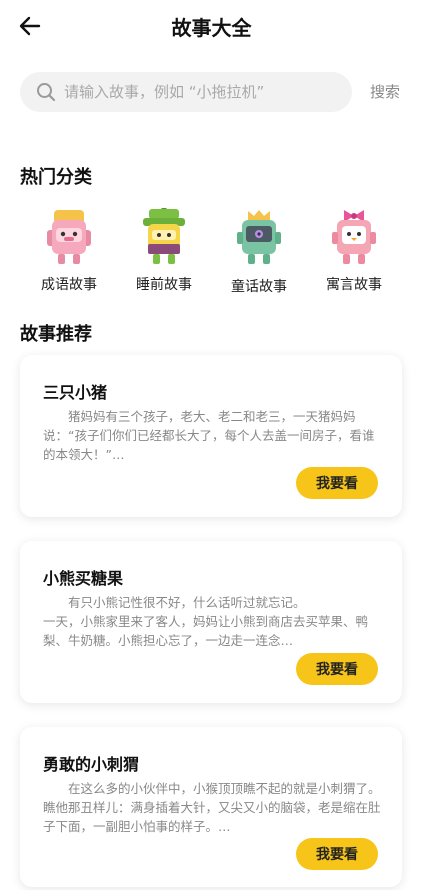 Image resolution: width=423 pixels, height=890 pixels. I want to click on search-box, so click(186, 92).